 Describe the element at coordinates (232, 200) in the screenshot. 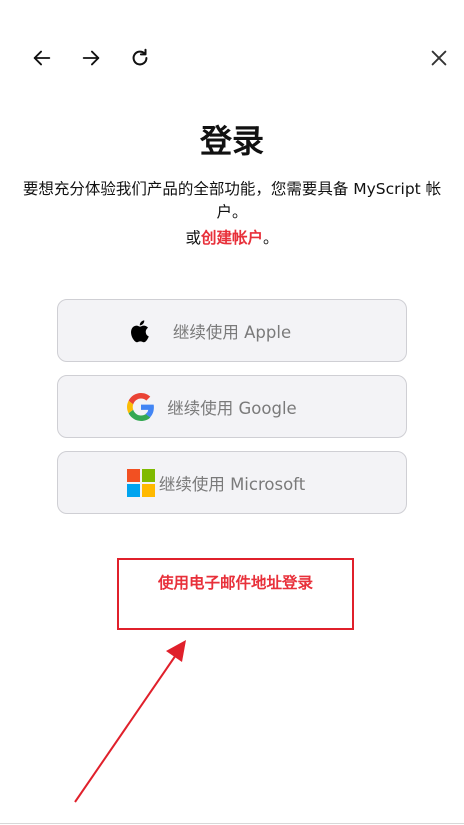

I see `page-subtitle: 要想充分体验我们产品的全部功能，您需要具备 MyScript 帐户。` at that location.